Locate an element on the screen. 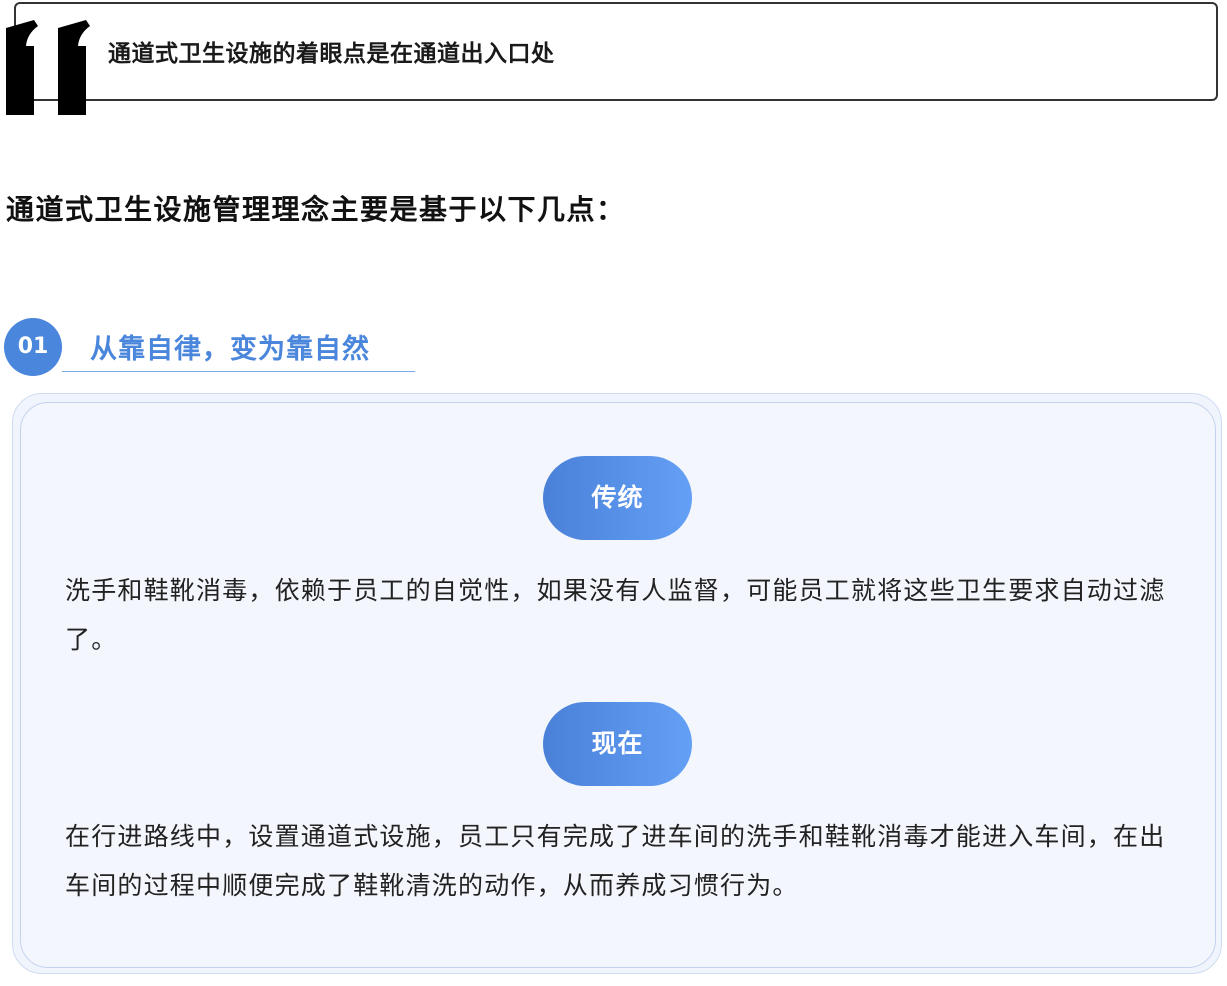 This screenshot has height=986, width=1227. quote-mark-icon is located at coordinates (48, 67).